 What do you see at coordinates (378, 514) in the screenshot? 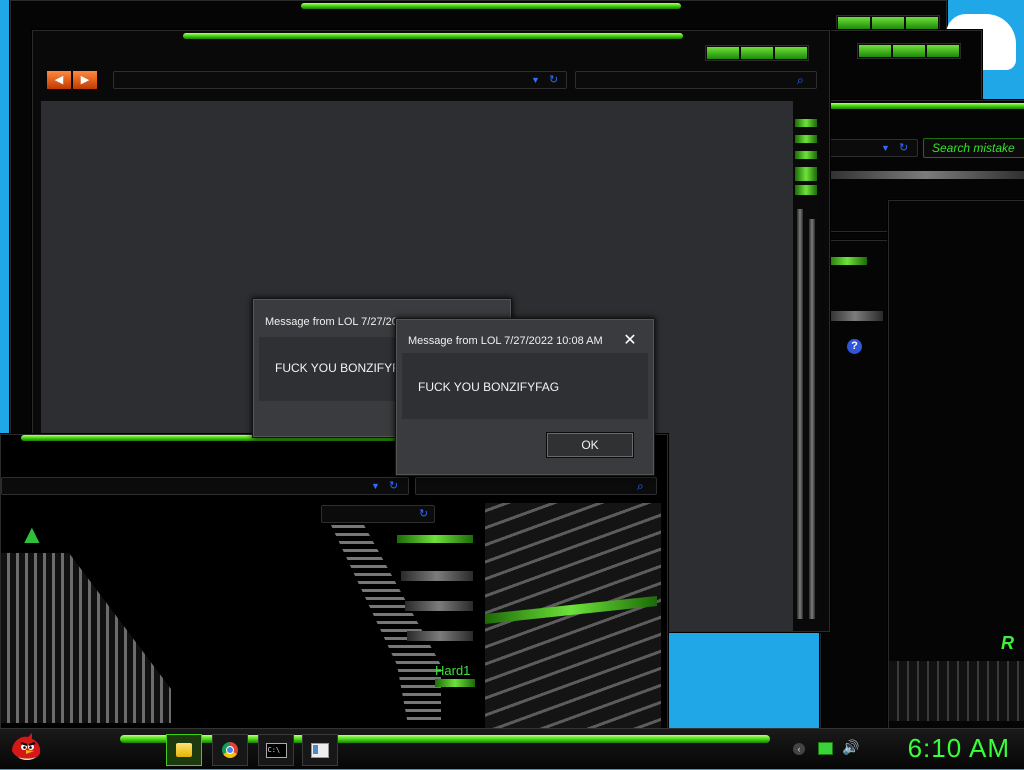
I see `inner-address-bar` at bounding box center [378, 514].